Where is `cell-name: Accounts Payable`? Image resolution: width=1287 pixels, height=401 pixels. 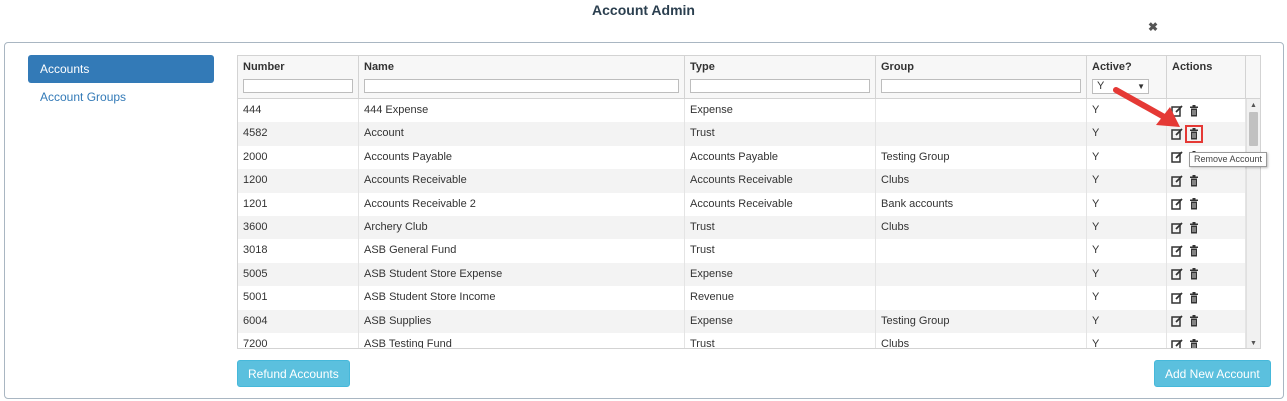
cell-name: Accounts Payable is located at coordinates (522, 157).